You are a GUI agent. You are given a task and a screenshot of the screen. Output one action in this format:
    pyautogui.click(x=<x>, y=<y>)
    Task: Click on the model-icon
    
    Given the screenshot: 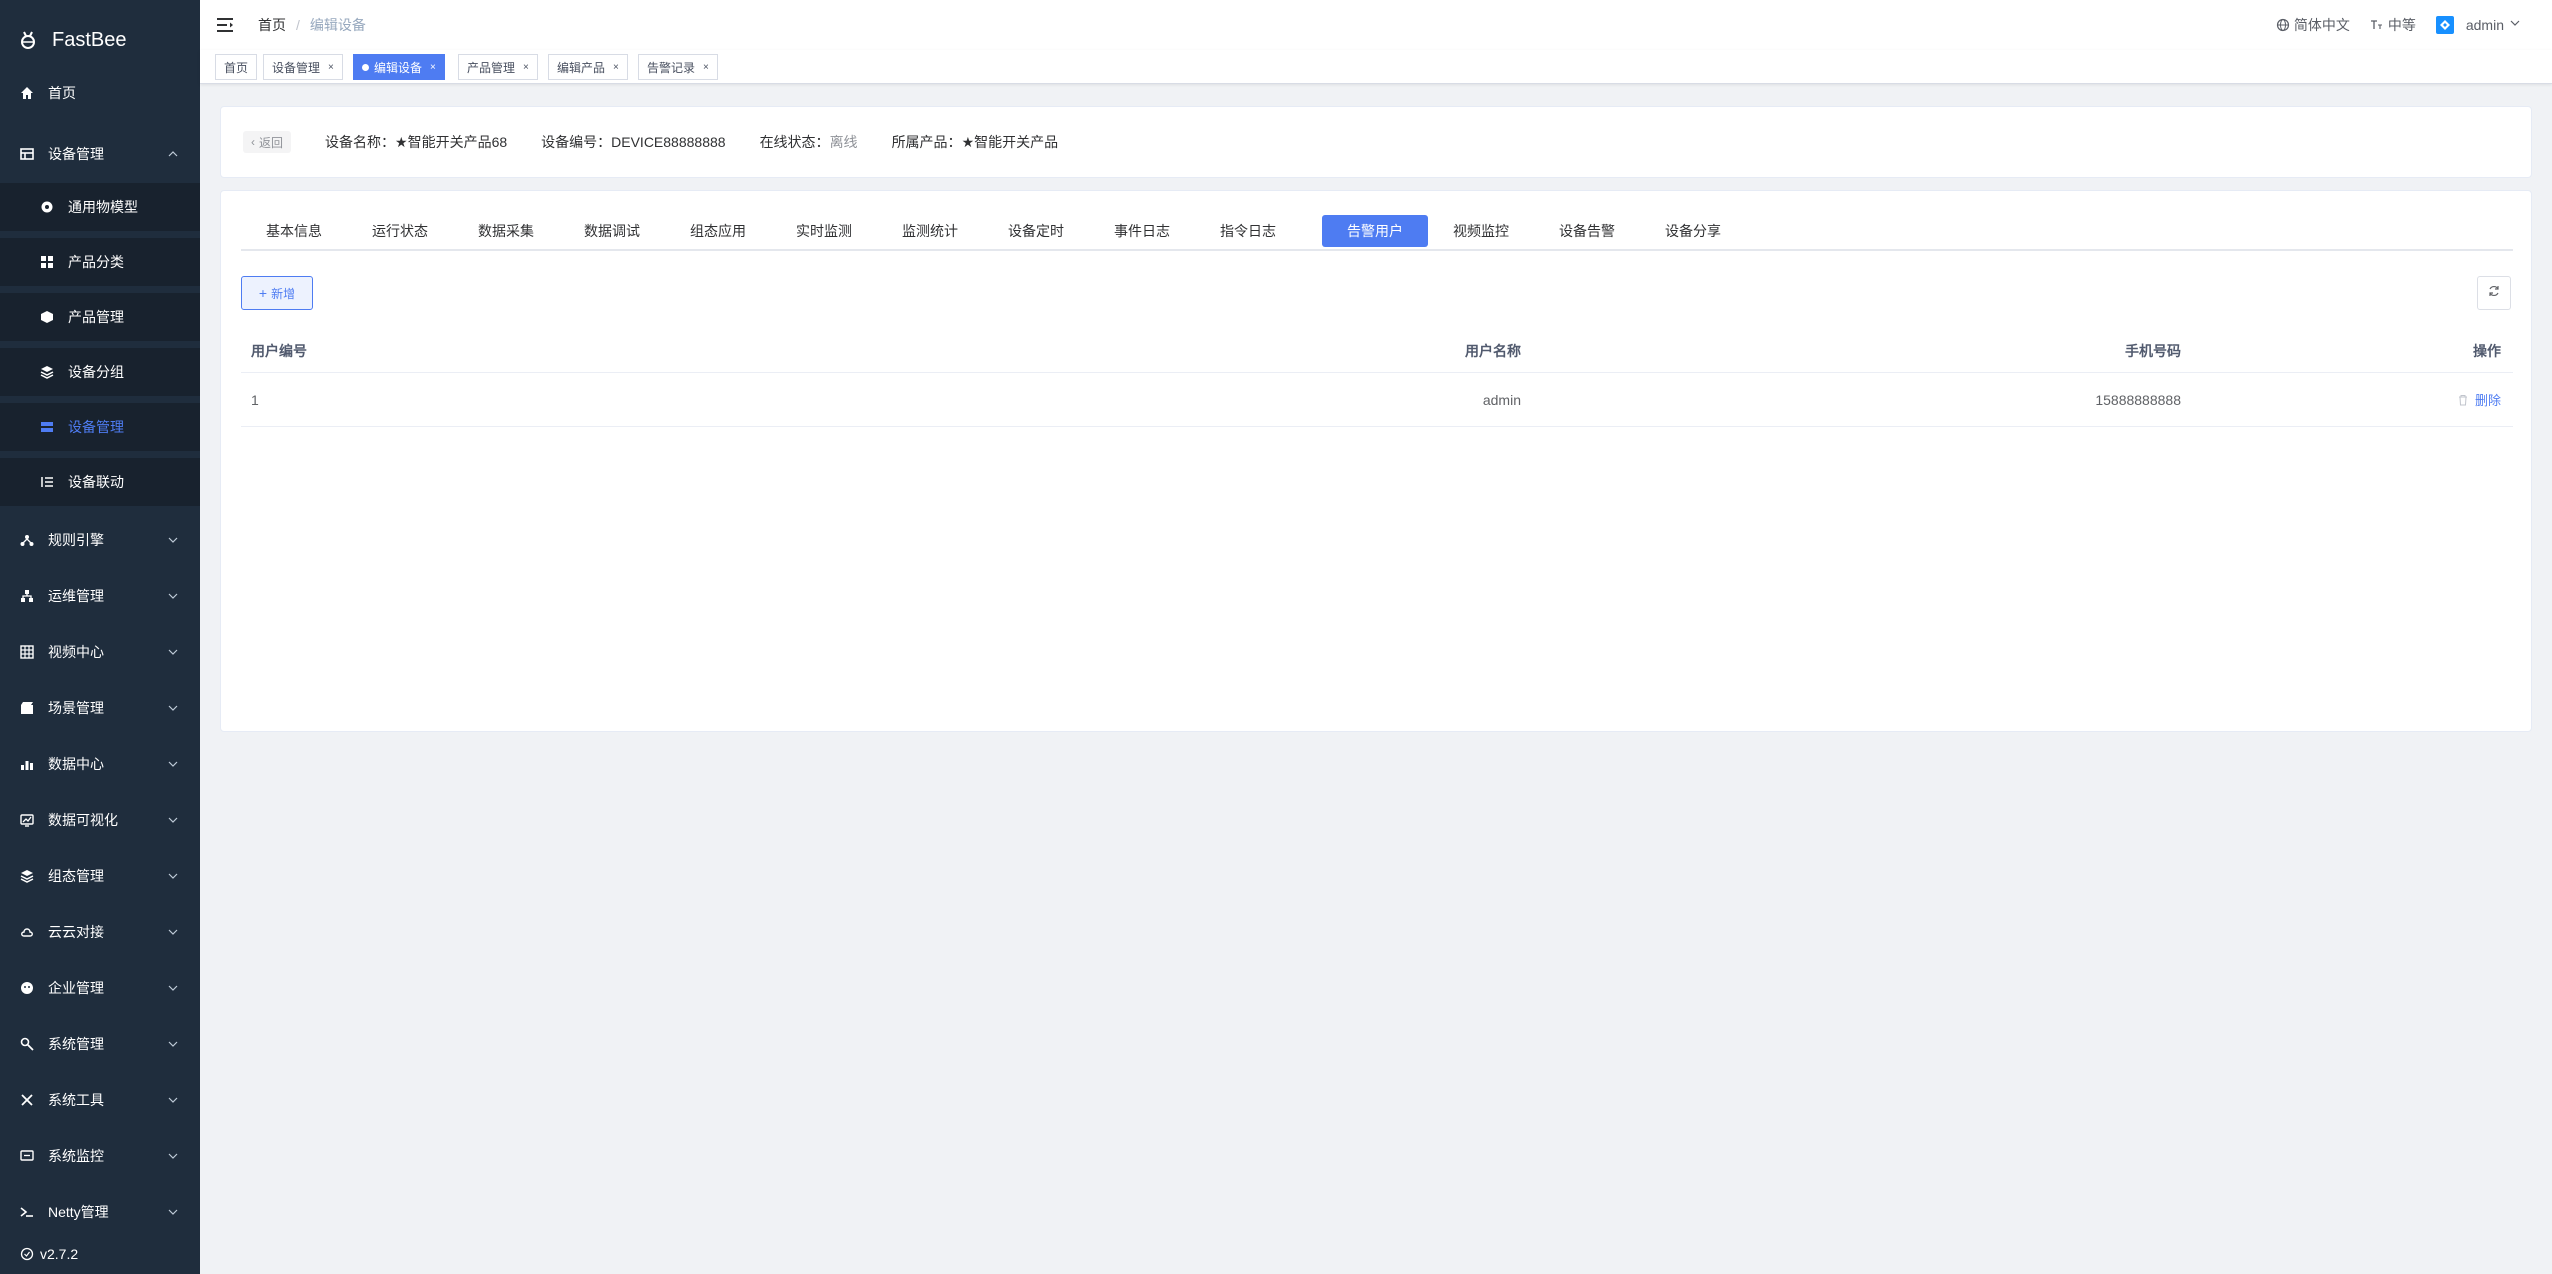 What is the action you would take?
    pyautogui.click(x=47, y=207)
    